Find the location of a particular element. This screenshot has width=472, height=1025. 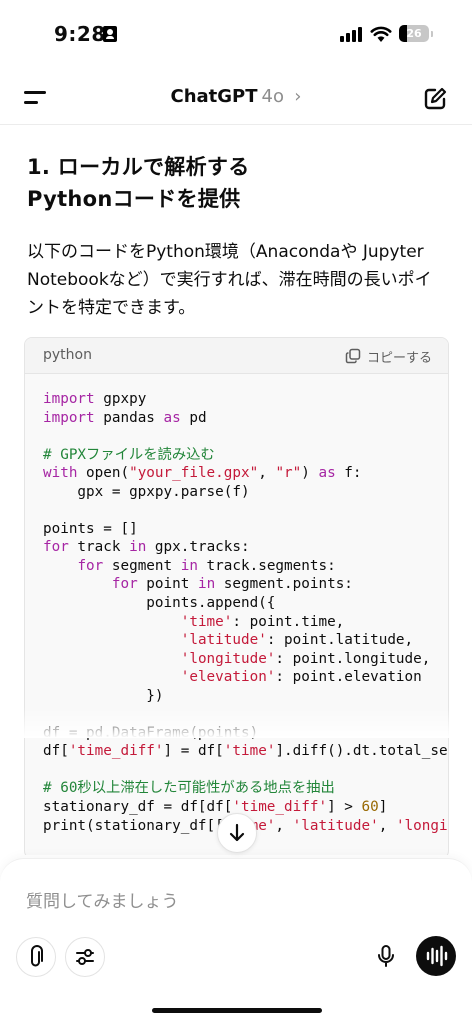

copy-icon is located at coordinates (353, 356).